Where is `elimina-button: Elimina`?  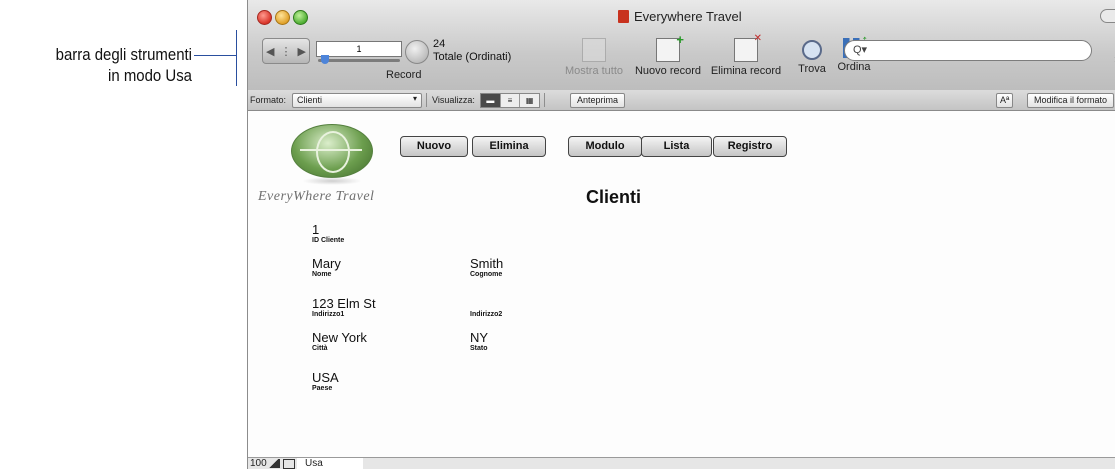
elimina-button: Elimina is located at coordinates (509, 146).